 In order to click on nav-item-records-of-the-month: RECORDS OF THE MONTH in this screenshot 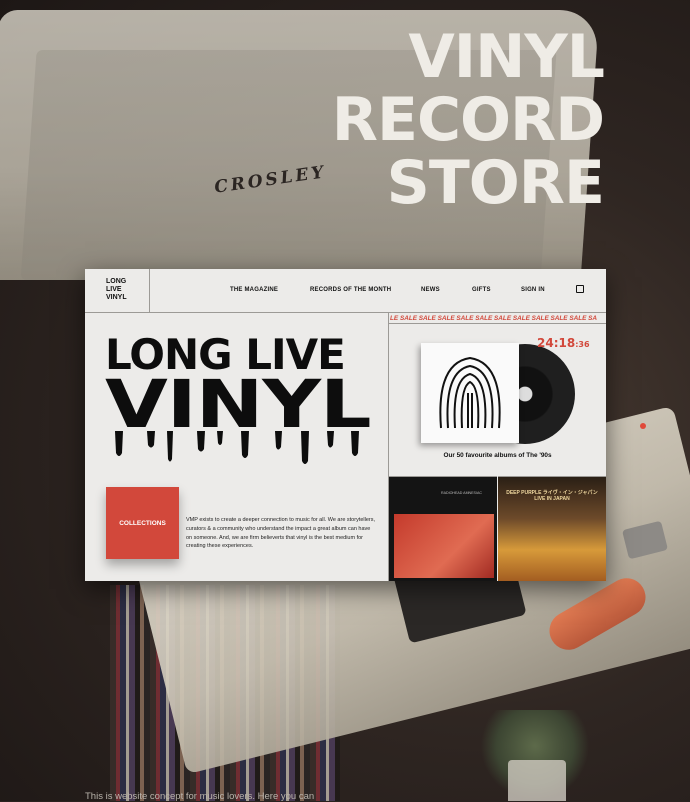, I will do `click(350, 290)`.